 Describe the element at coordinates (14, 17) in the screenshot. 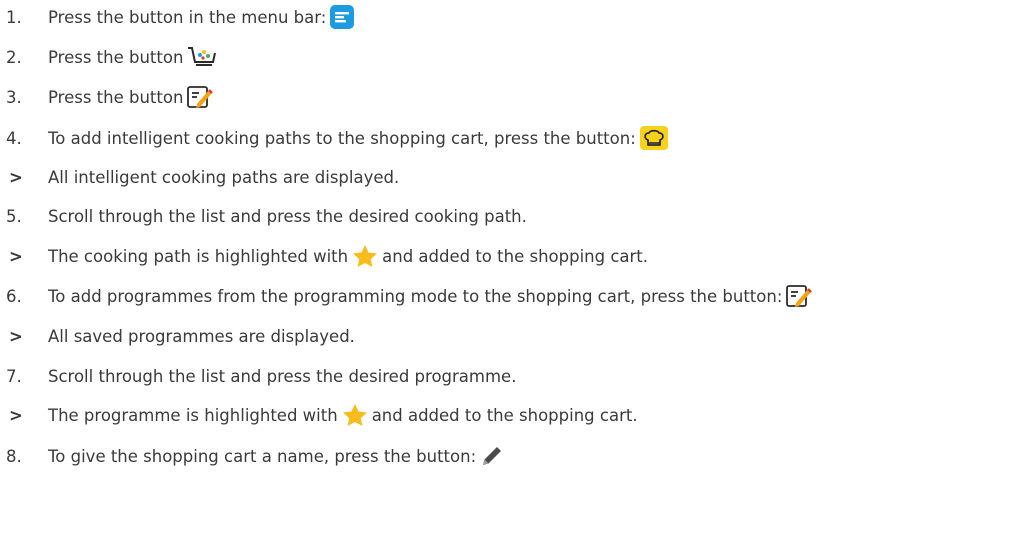

I see `step-number: 1.` at that location.